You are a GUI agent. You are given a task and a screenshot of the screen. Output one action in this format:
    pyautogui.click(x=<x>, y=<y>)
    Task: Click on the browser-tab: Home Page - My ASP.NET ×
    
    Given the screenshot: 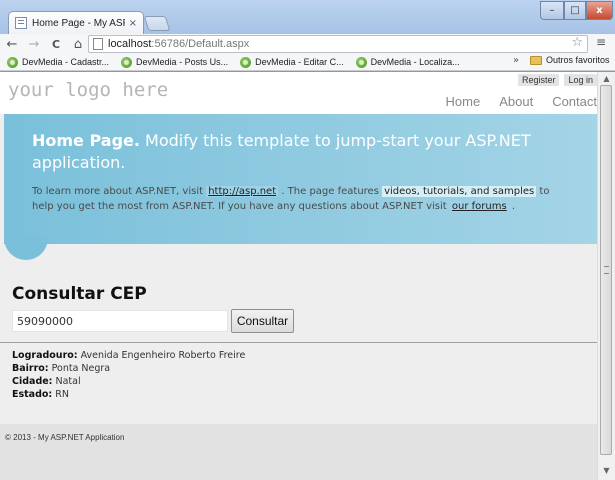 What is the action you would take?
    pyautogui.click(x=76, y=22)
    